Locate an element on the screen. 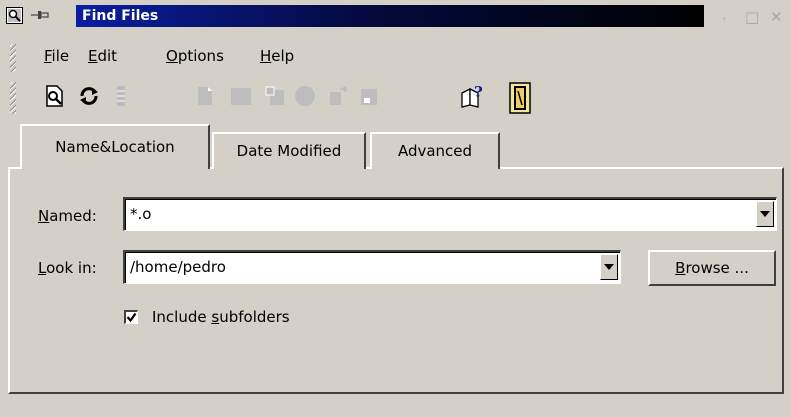 Image resolution: width=791 pixels, height=417 pixels. tab-name-location-label: Name&Location is located at coordinates (115, 147).